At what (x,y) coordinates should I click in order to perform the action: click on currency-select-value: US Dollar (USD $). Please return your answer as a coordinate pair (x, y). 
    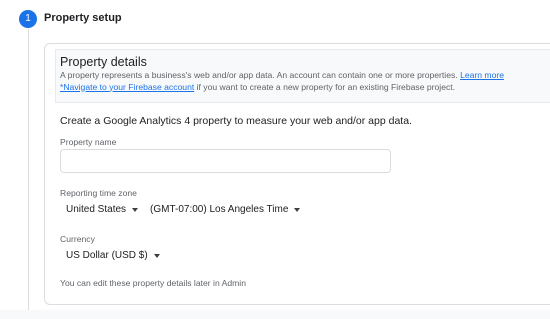
    Looking at the image, I should click on (107, 255).